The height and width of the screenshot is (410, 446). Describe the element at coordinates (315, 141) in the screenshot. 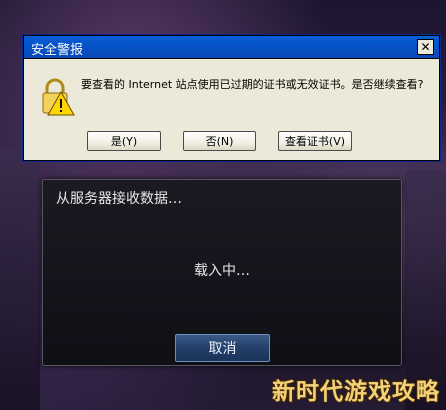

I see `view-certificate-button: 查看证书(V)` at that location.